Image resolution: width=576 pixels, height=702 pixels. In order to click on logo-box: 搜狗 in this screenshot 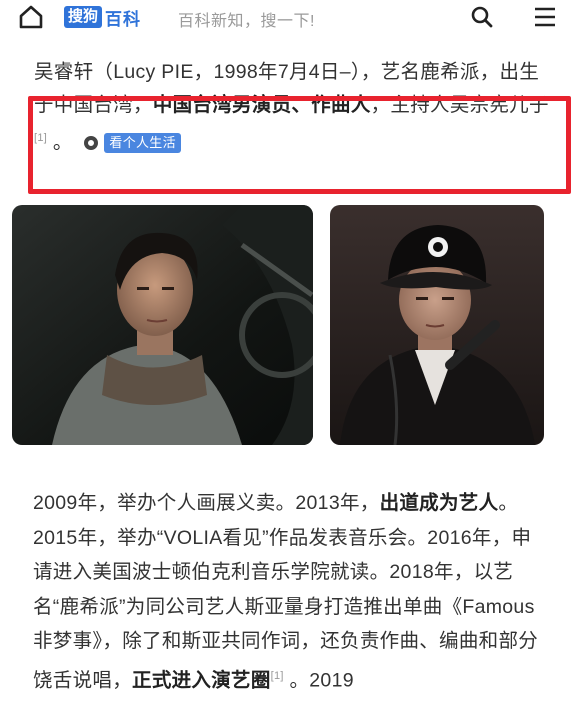, I will do `click(83, 17)`.